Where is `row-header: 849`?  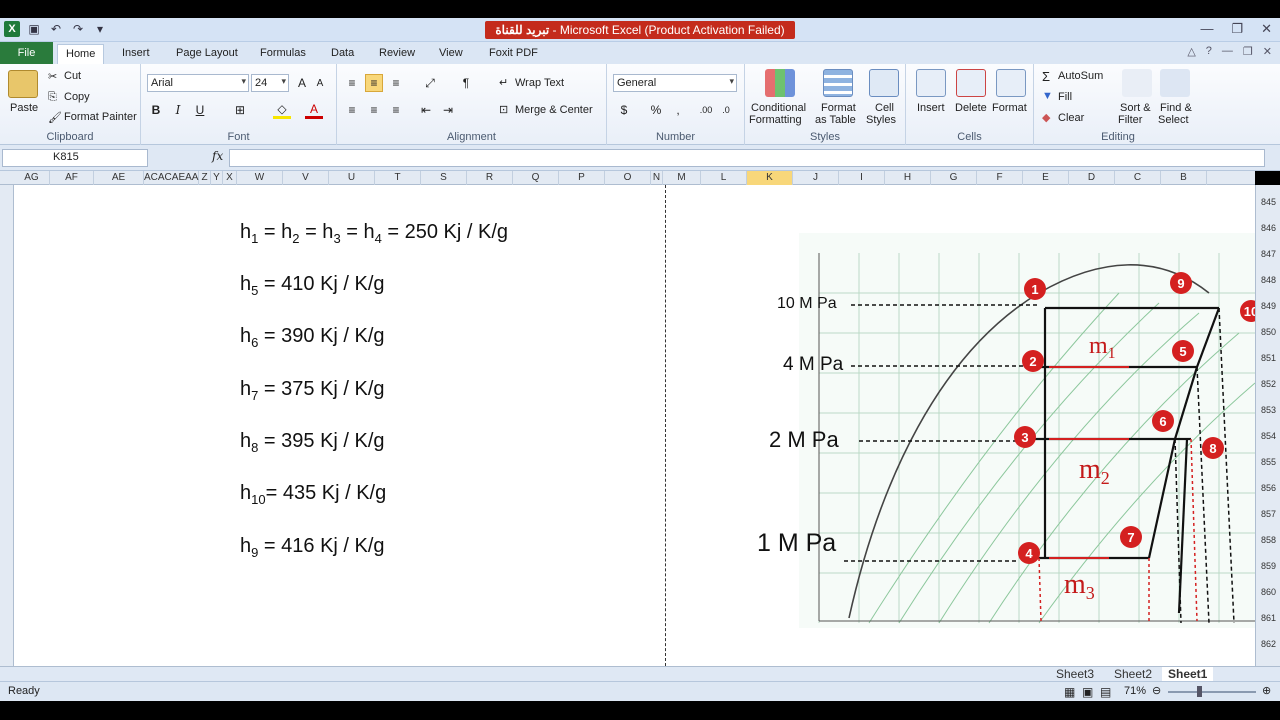
row-header: 849 is located at coordinates (1268, 306).